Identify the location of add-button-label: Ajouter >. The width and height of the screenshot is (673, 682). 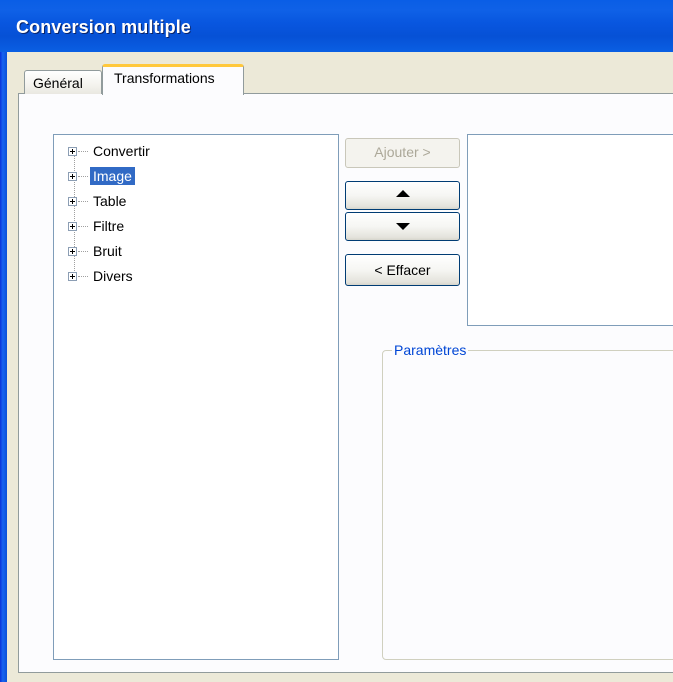
(402, 152).